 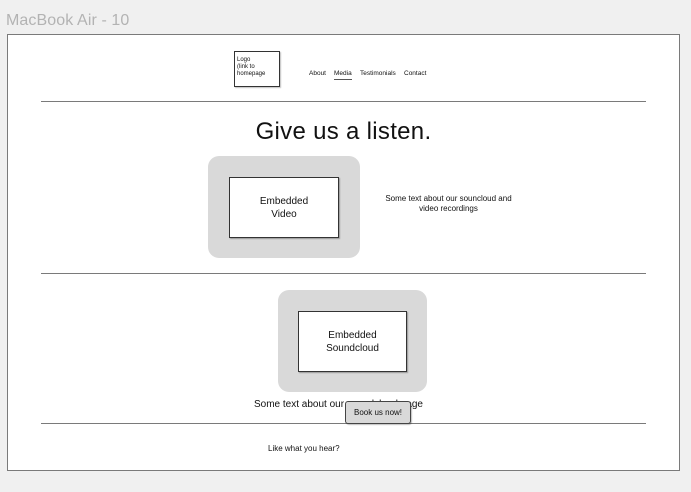 I want to click on nav-item-testimonials: Testimonials, so click(x=378, y=74).